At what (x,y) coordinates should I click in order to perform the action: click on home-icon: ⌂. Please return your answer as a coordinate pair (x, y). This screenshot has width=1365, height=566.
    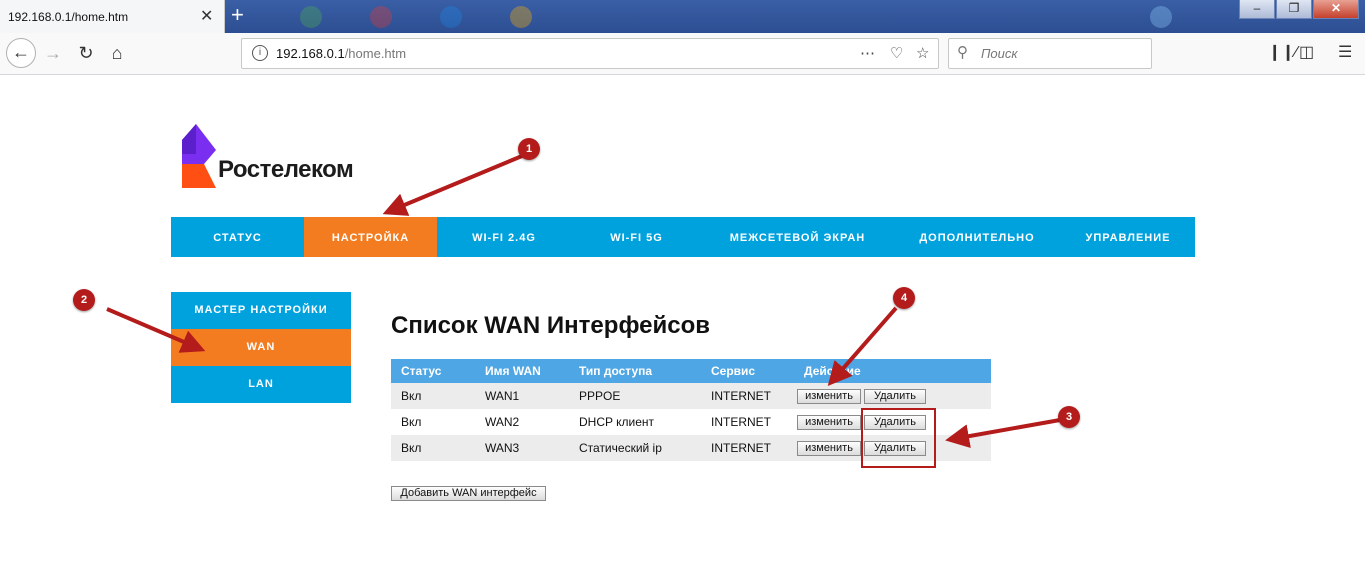
    Looking at the image, I should click on (117, 53).